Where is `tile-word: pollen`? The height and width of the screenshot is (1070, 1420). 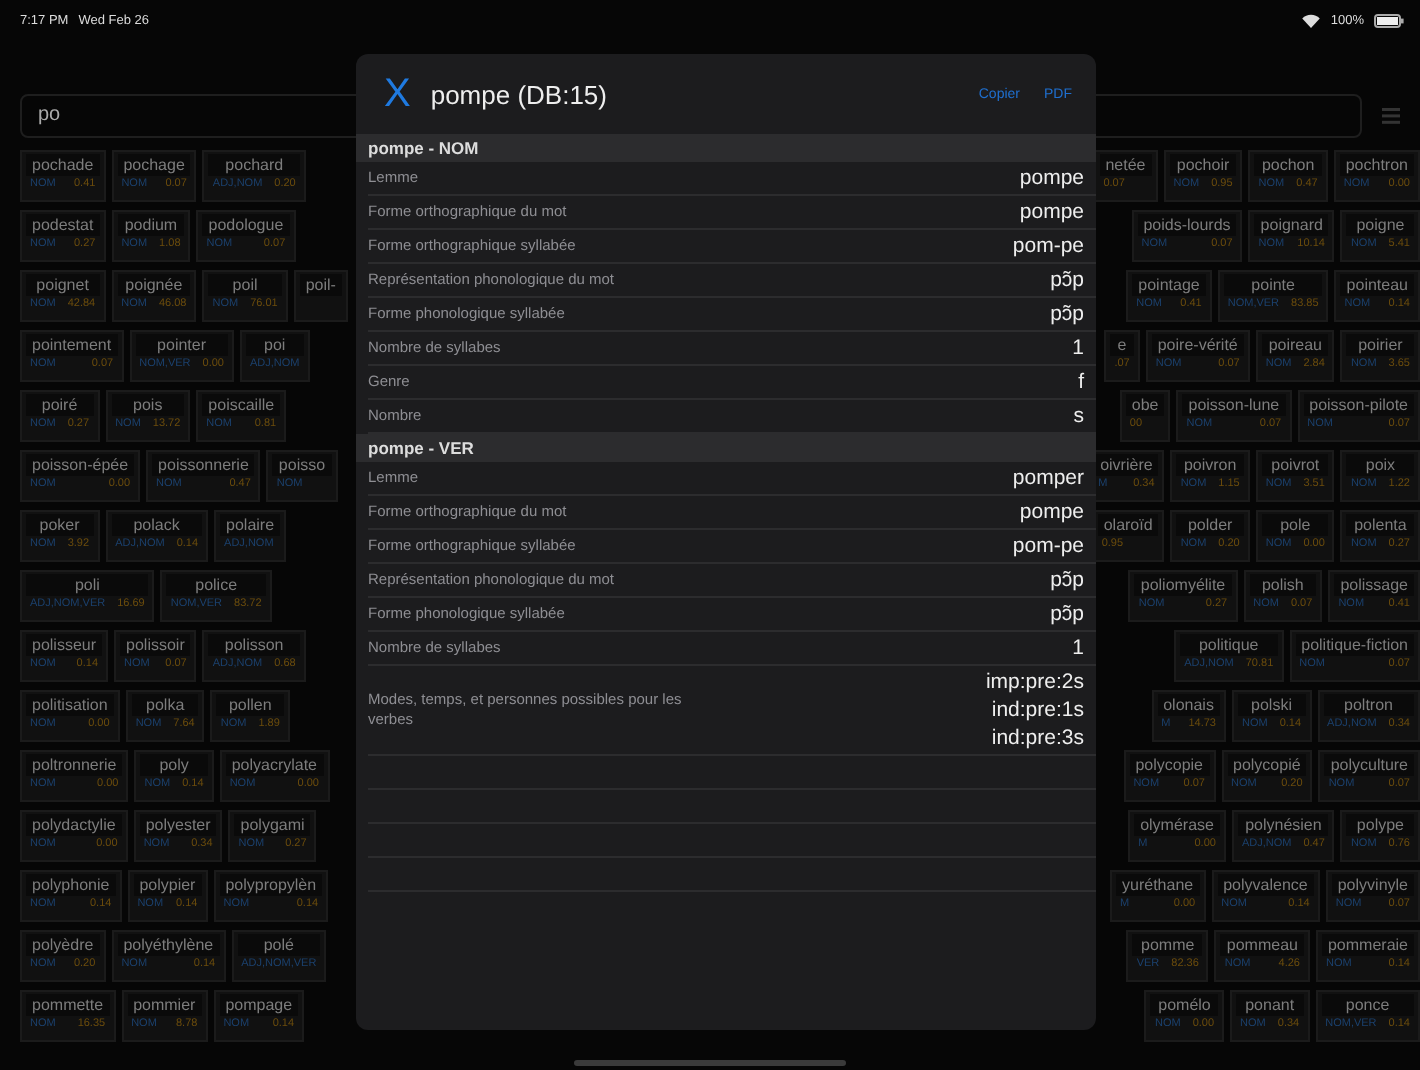 tile-word: pollen is located at coordinates (250, 705).